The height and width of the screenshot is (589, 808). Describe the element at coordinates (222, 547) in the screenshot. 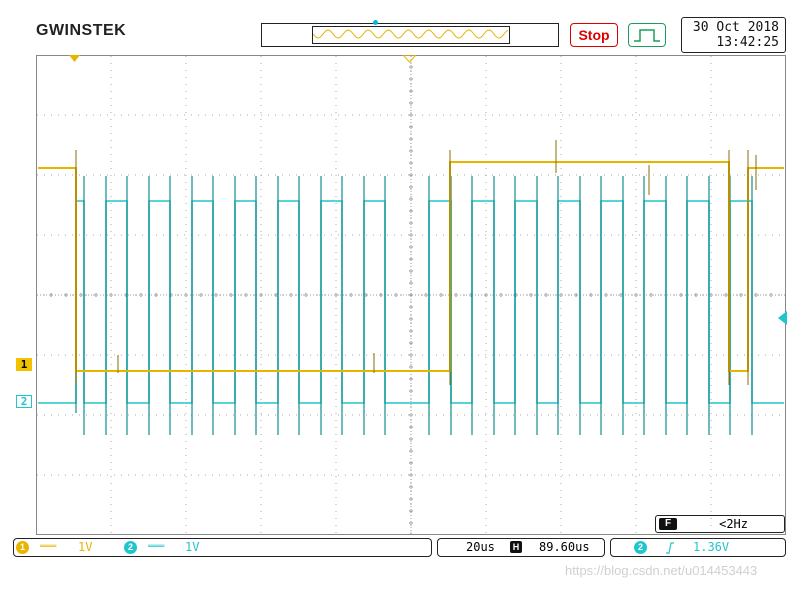

I see `channel-status-bar: 1 ═══ 1V 2 ═══ 1V` at that location.